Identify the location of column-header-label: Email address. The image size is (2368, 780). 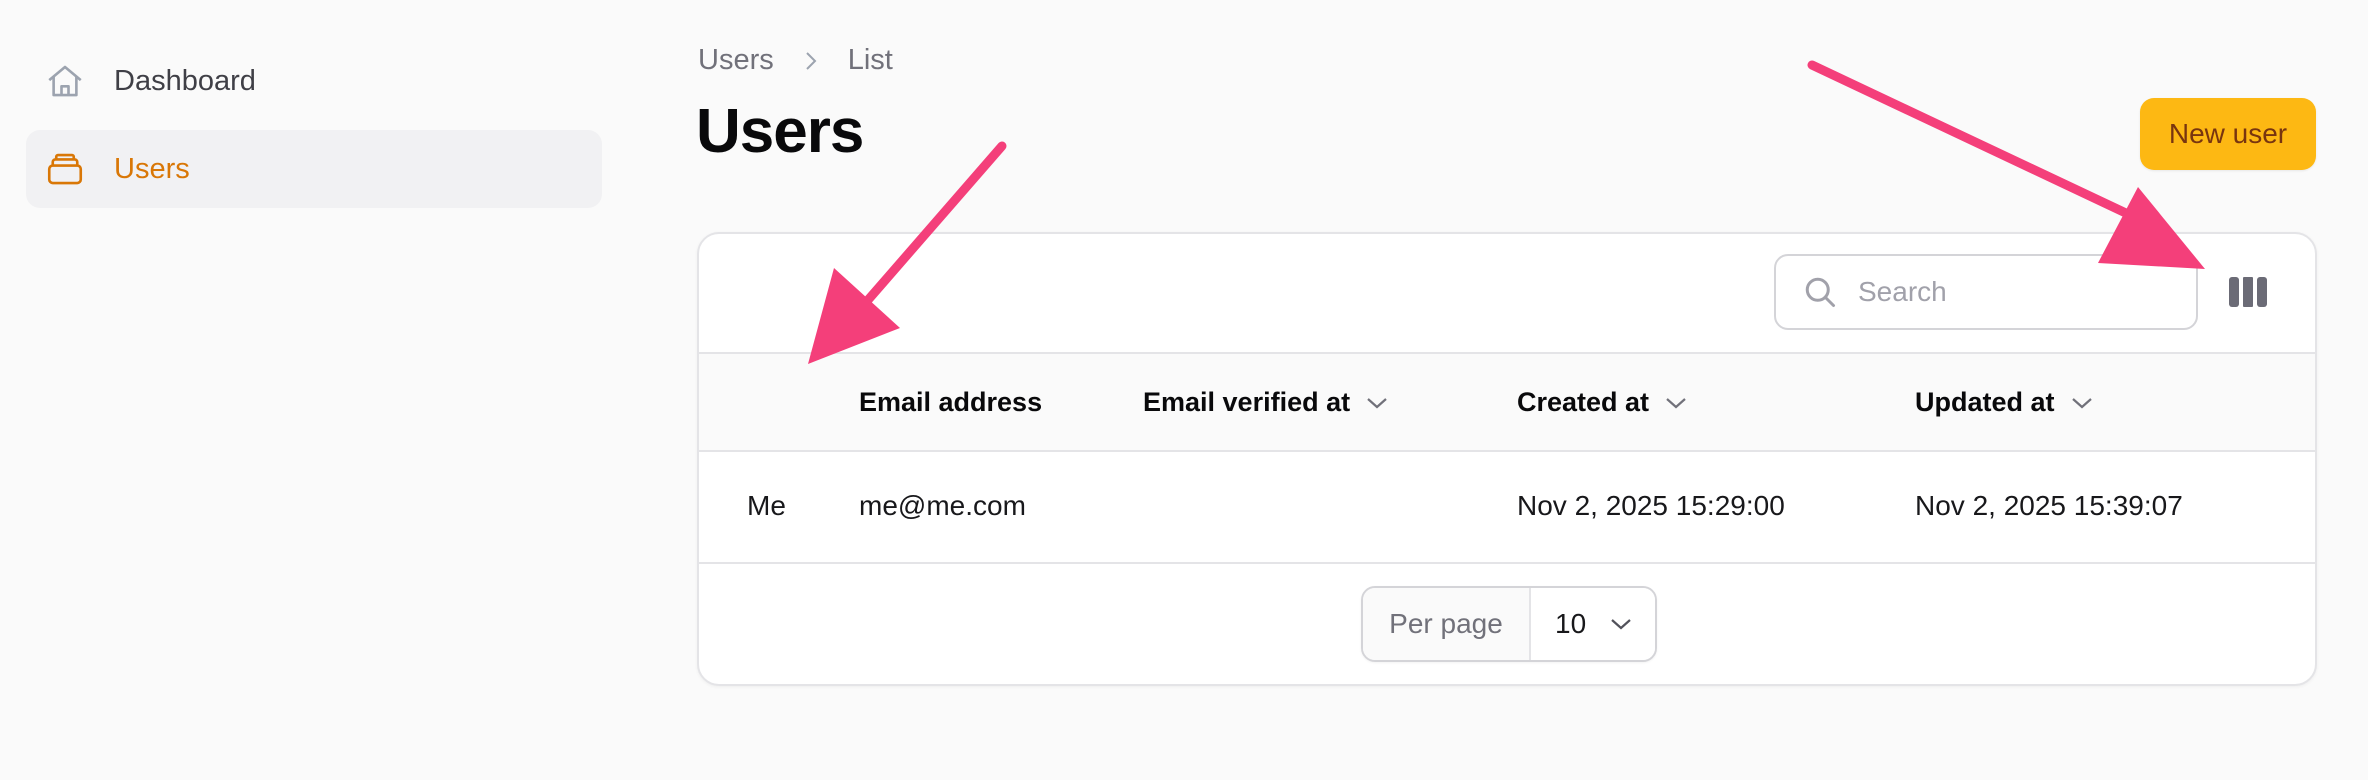
(951, 402).